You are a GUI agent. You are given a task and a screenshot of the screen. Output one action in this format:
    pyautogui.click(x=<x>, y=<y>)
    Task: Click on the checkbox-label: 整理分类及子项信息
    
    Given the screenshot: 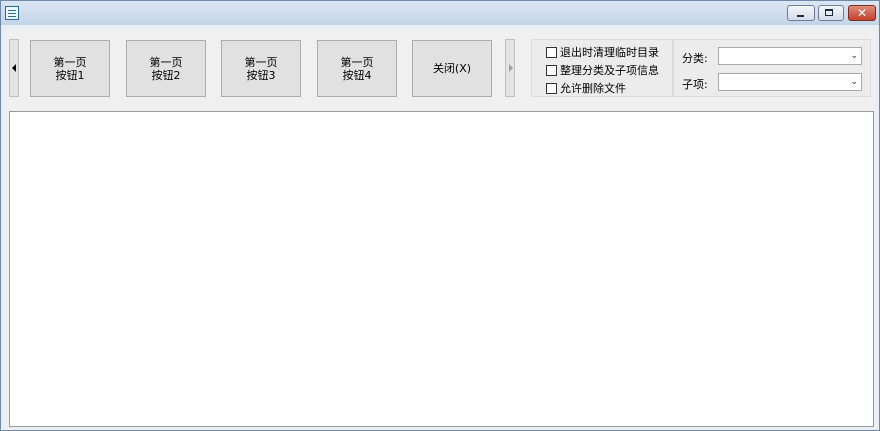 What is the action you would take?
    pyautogui.click(x=609, y=70)
    